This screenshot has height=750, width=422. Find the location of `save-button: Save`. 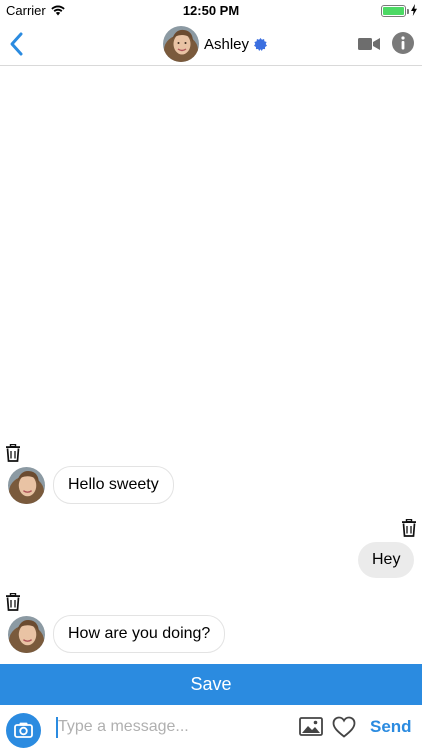

save-button: Save is located at coordinates (211, 684).